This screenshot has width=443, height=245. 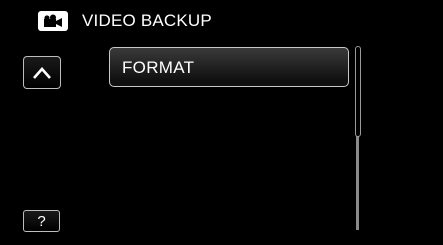 I want to click on help-button-label: ?, so click(x=41, y=221).